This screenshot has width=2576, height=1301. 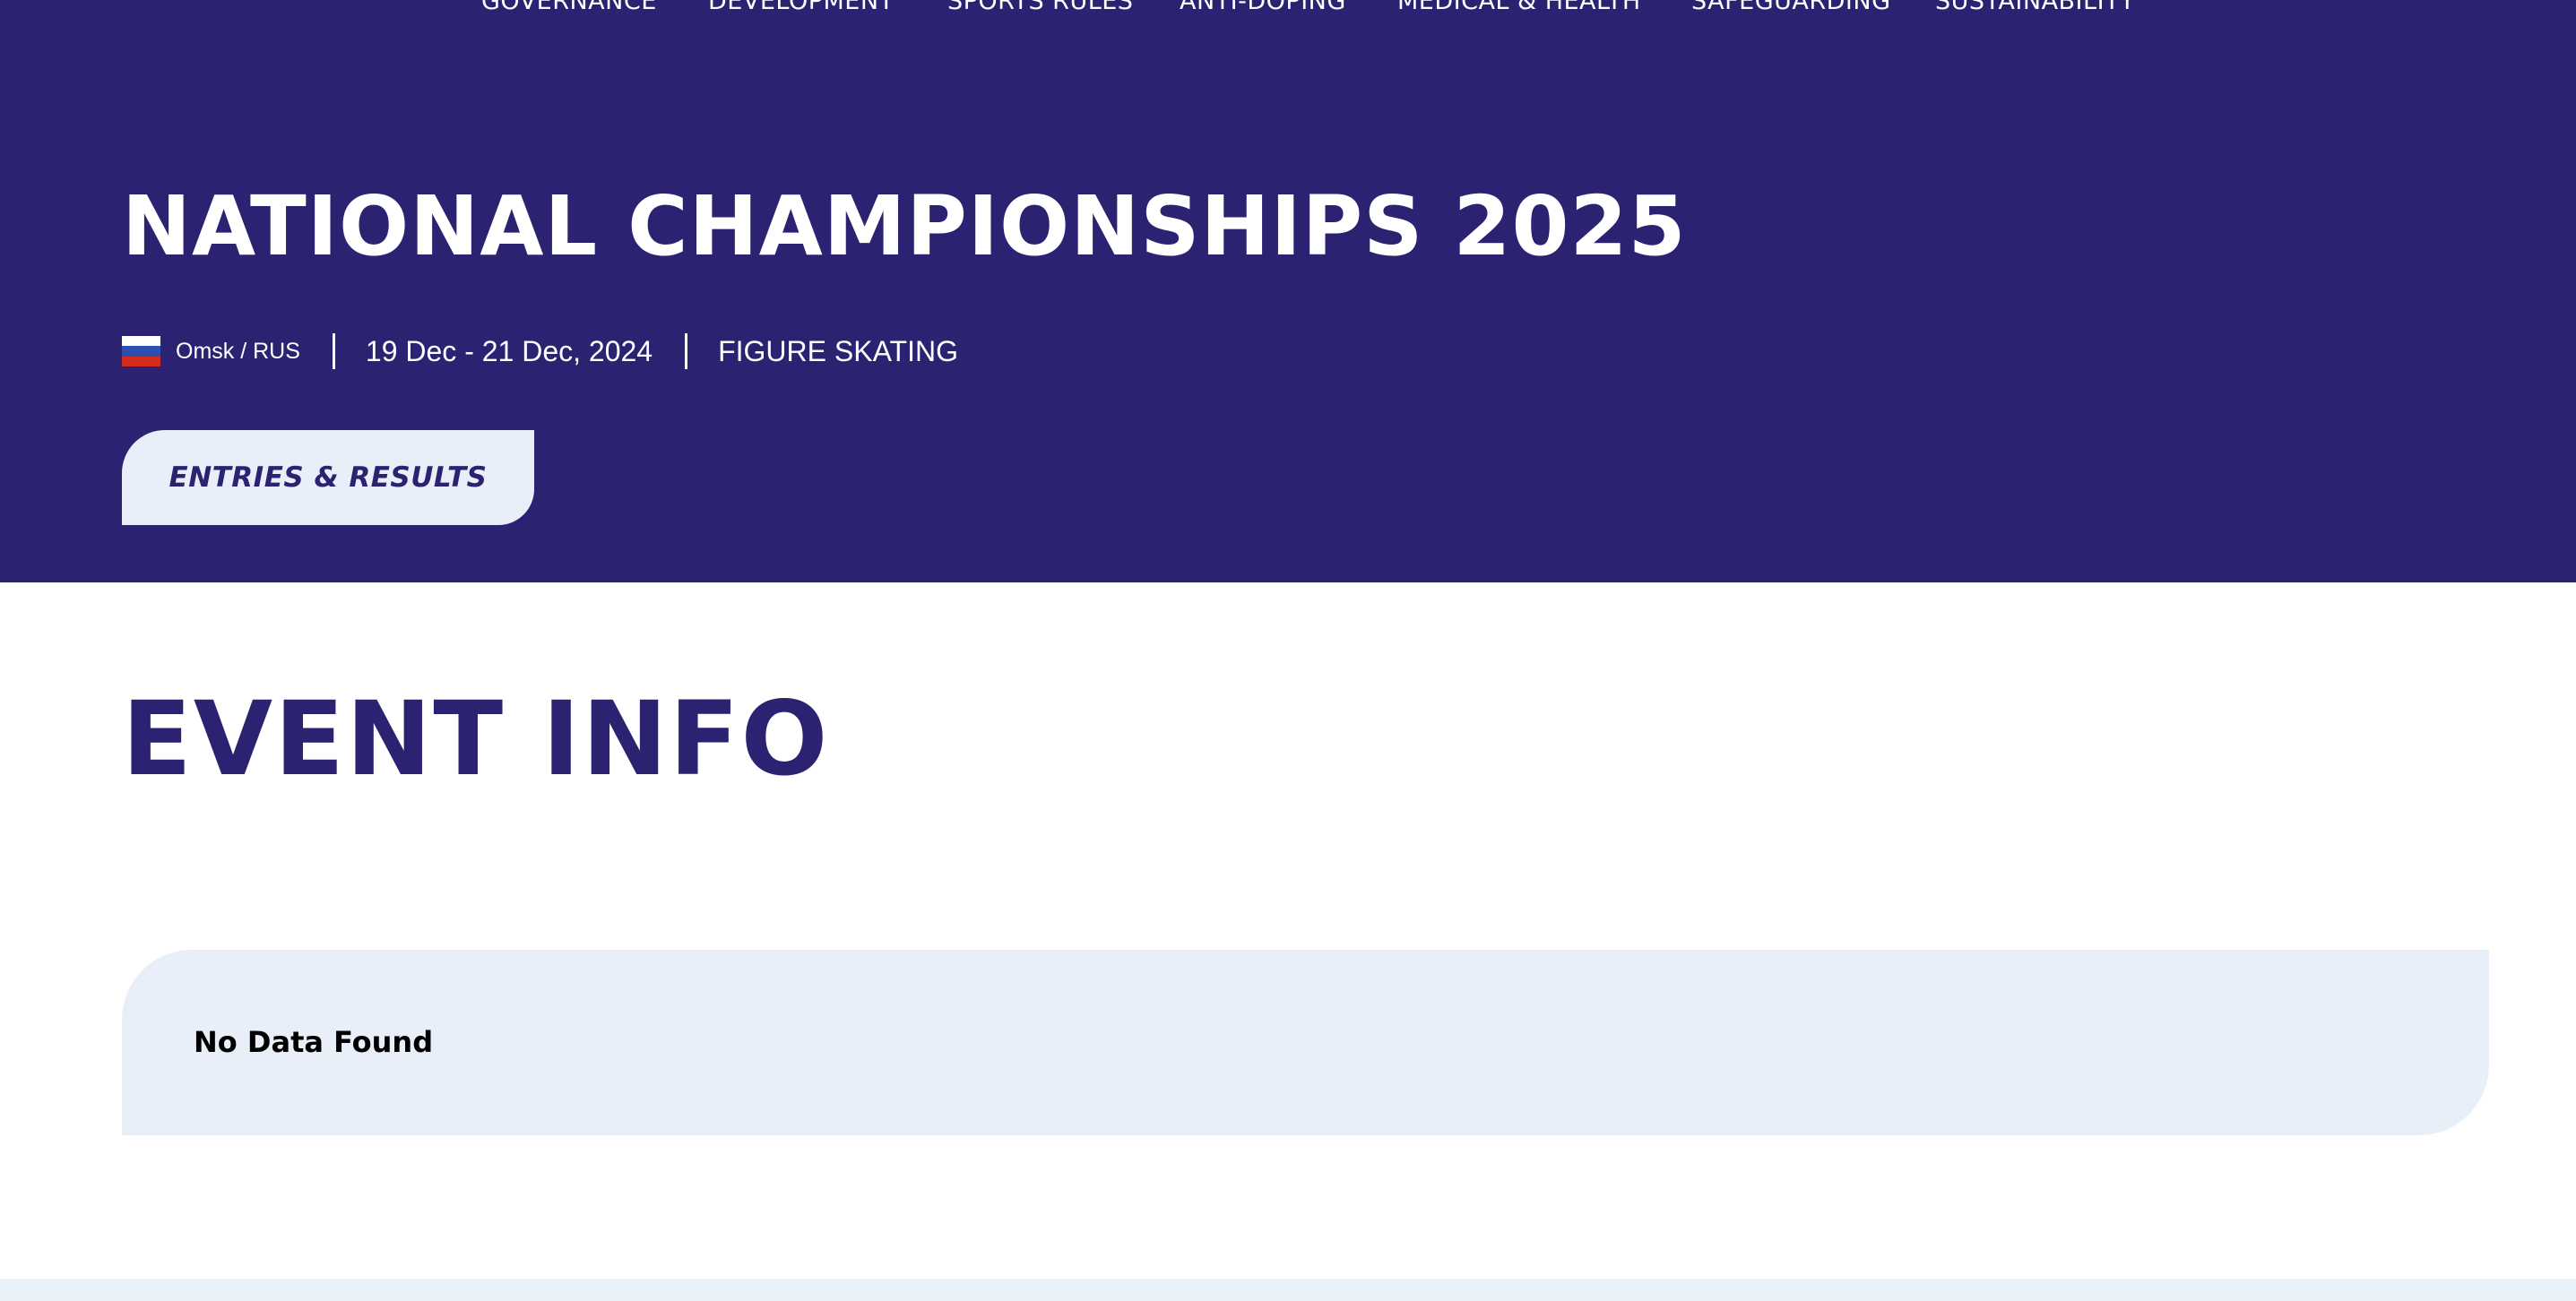 I want to click on nav-item-governance: GOVERNANCE, so click(x=569, y=6).